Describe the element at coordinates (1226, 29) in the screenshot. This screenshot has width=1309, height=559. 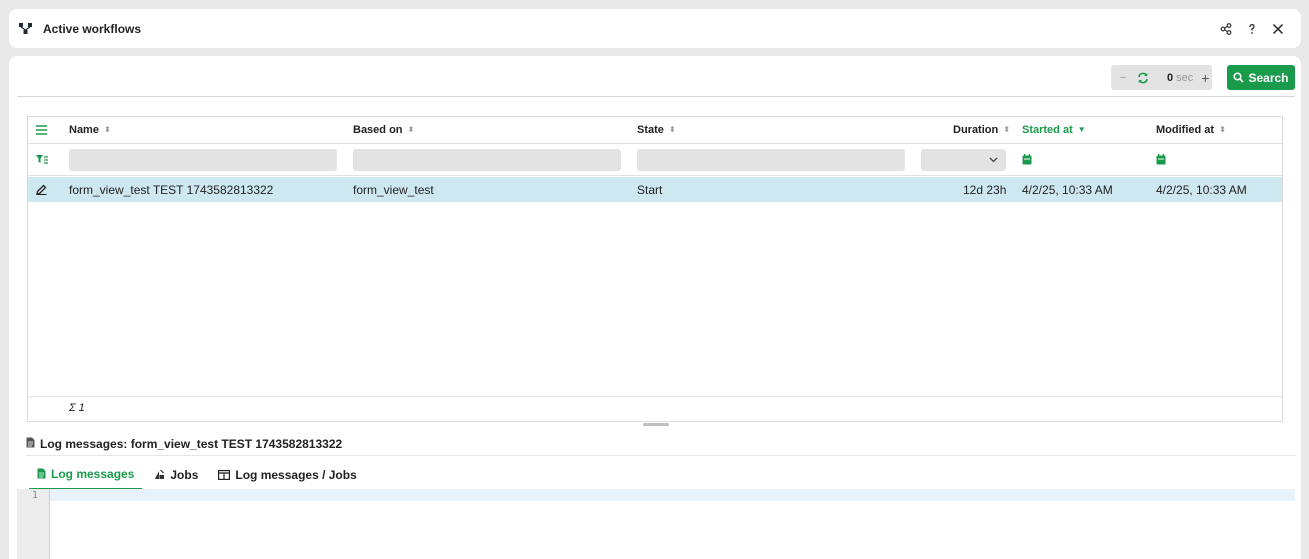
I see `share-icon` at that location.